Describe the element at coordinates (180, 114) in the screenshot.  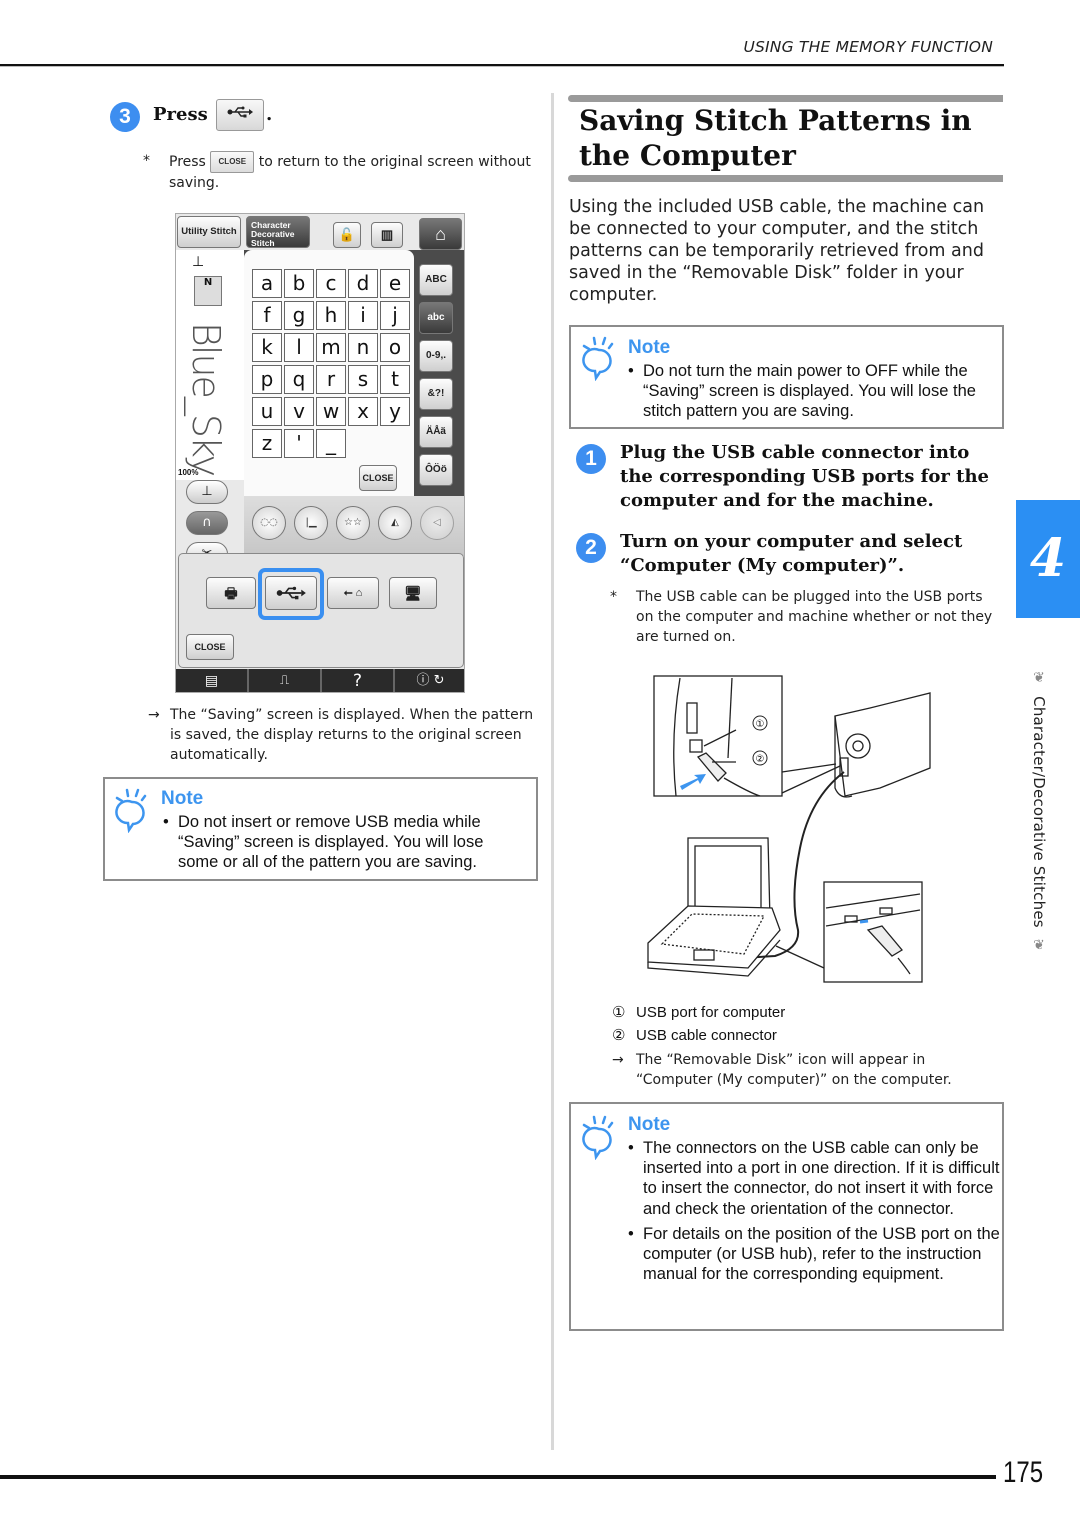
I see `step-3-label: Press` at that location.